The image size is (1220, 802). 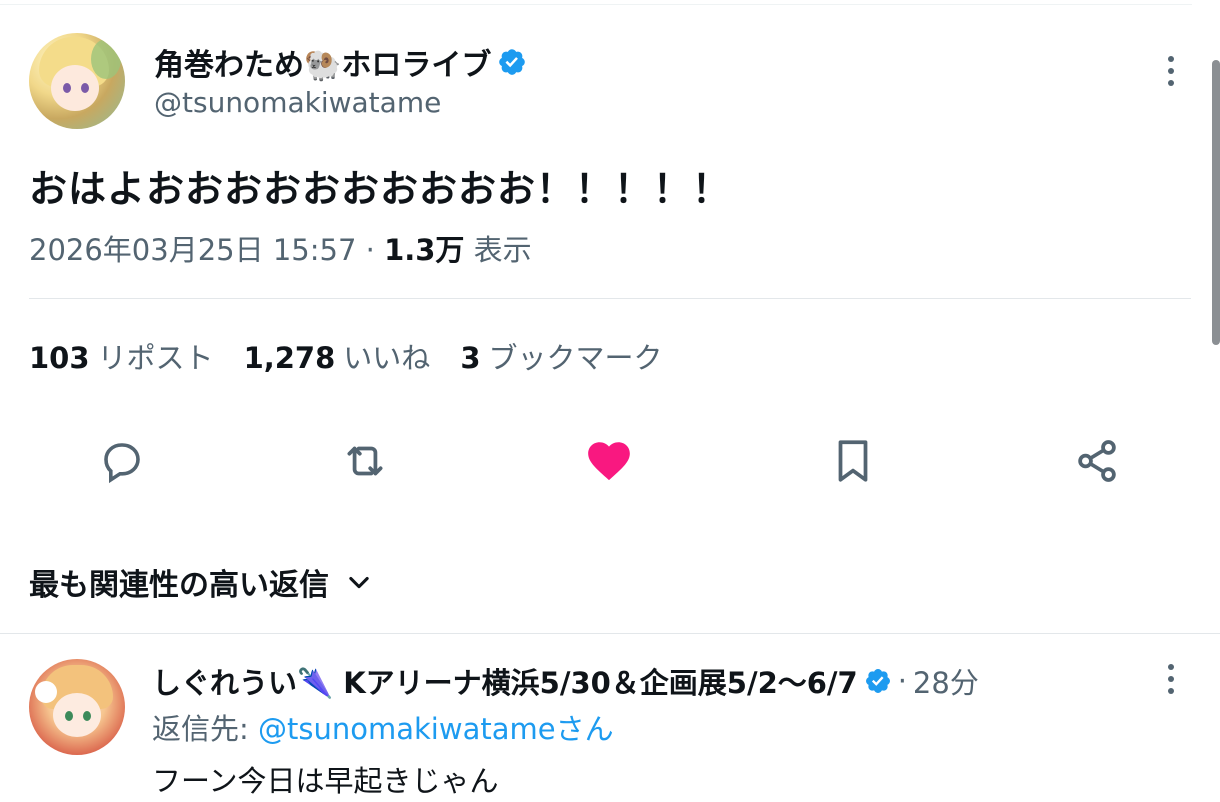 What do you see at coordinates (289, 358) in the screenshot?
I see `likes-count: 1,278` at bounding box center [289, 358].